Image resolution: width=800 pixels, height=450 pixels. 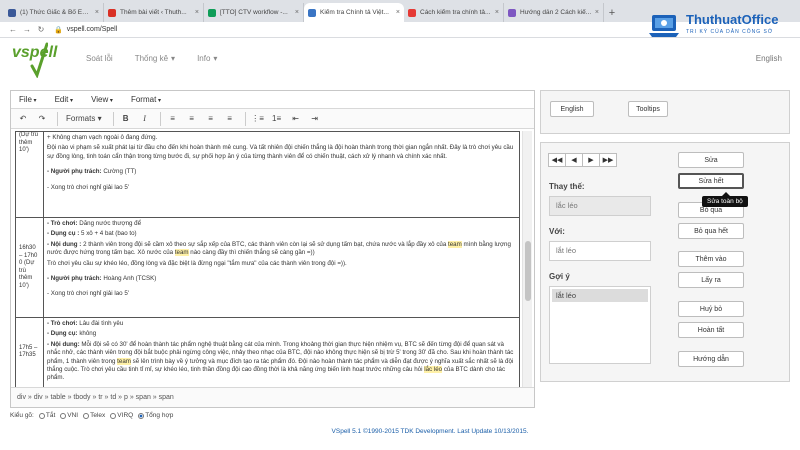 What do you see at coordinates (173, 119) in the screenshot?
I see `align-left-icon: ≡` at bounding box center [173, 119].